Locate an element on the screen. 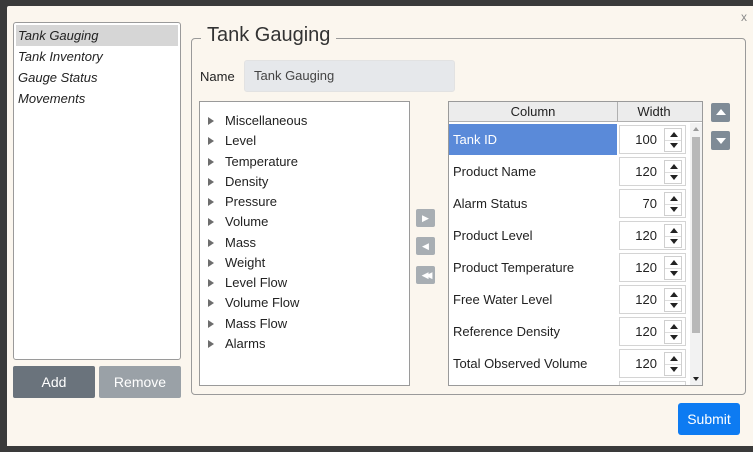 This screenshot has height=452, width=753. tree-item-alarms: Alarms is located at coordinates (236, 344).